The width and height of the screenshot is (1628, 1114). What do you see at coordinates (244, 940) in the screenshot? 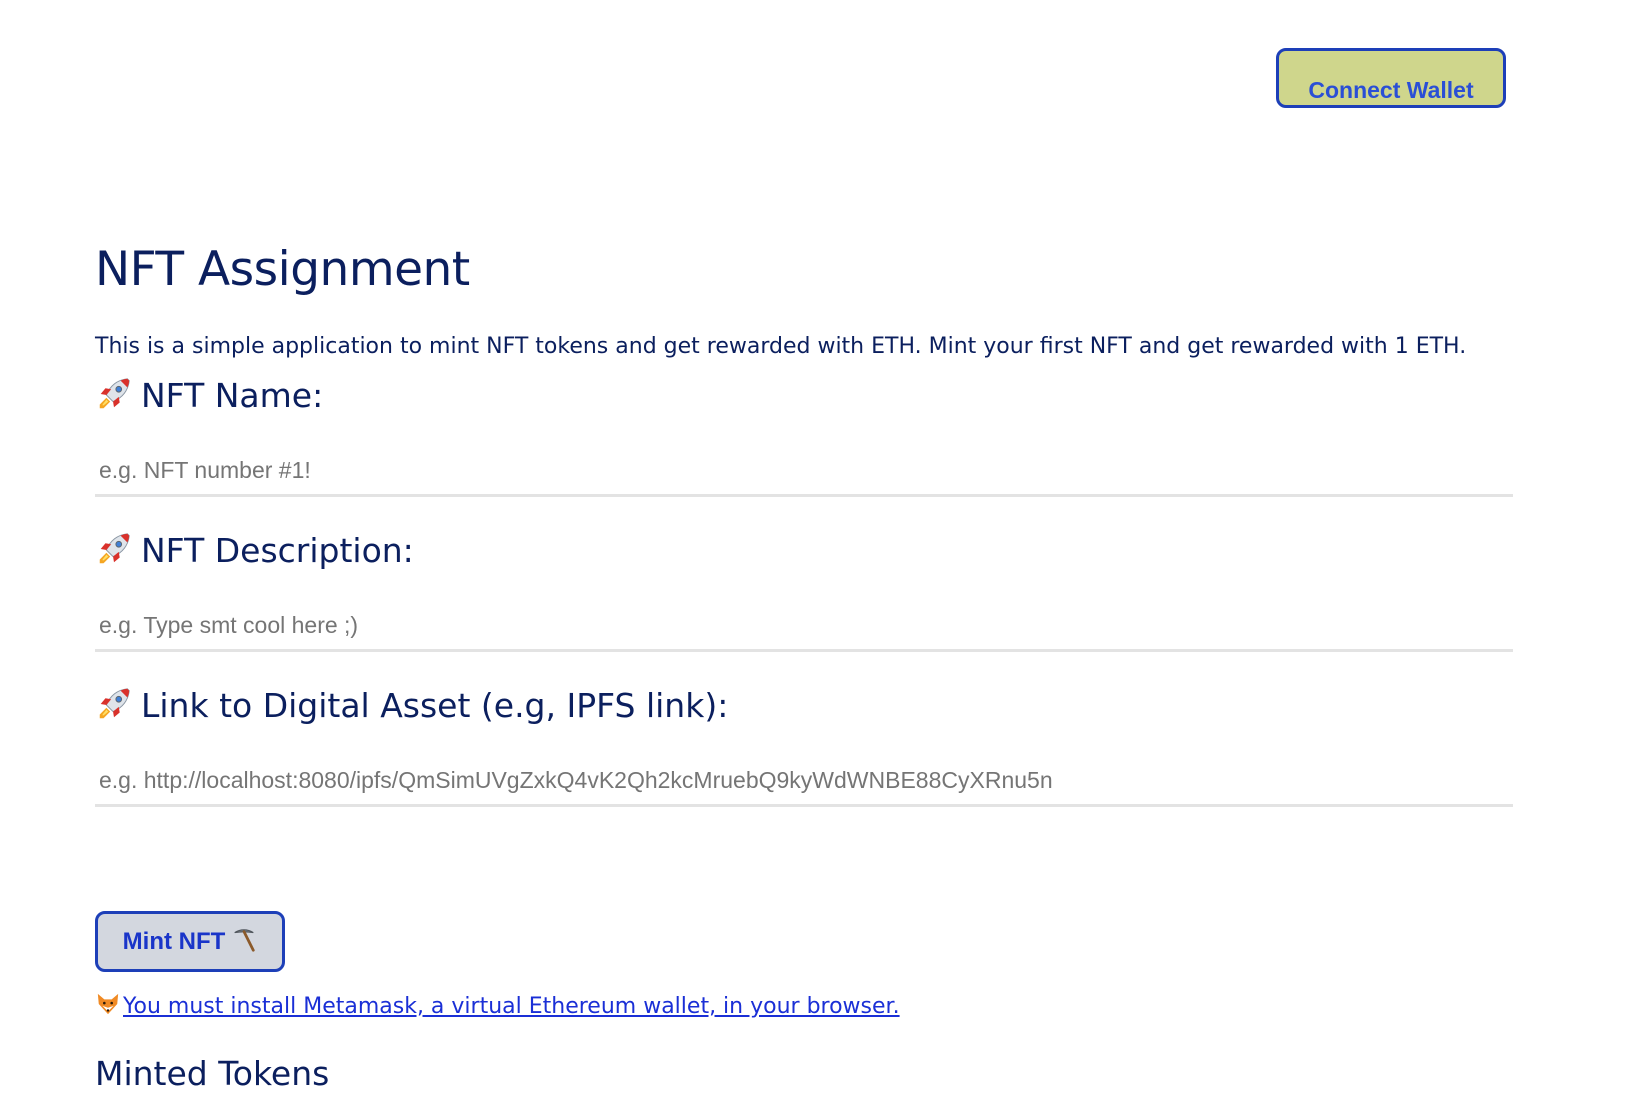
I see `pick-icon` at bounding box center [244, 940].